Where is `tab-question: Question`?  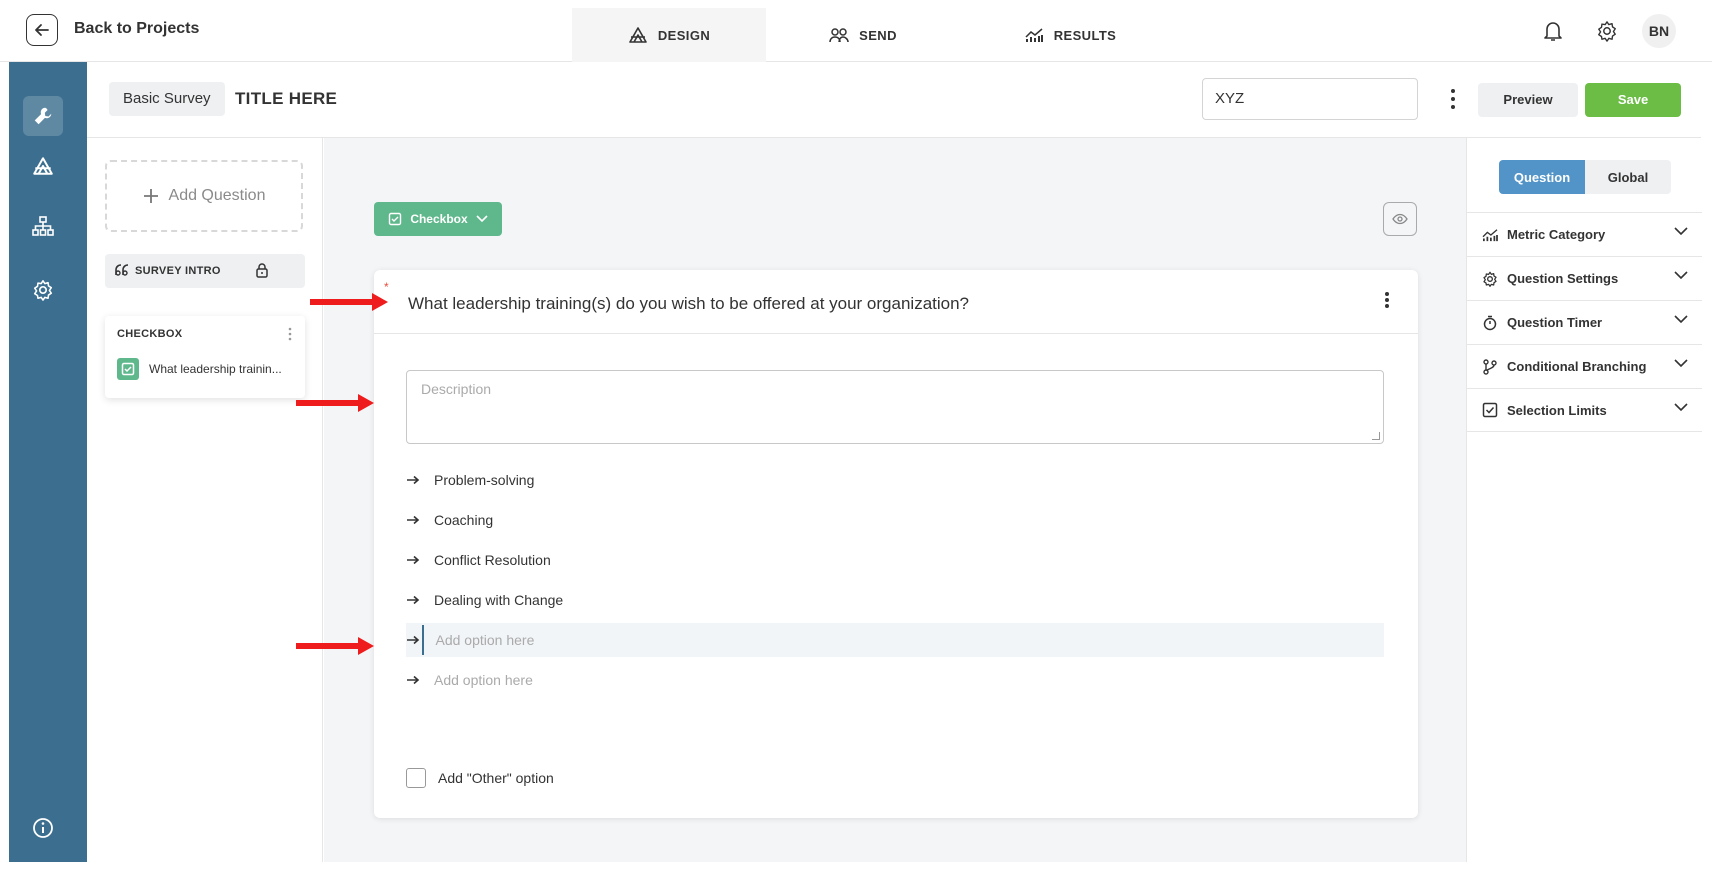
tab-question: Question is located at coordinates (1542, 177).